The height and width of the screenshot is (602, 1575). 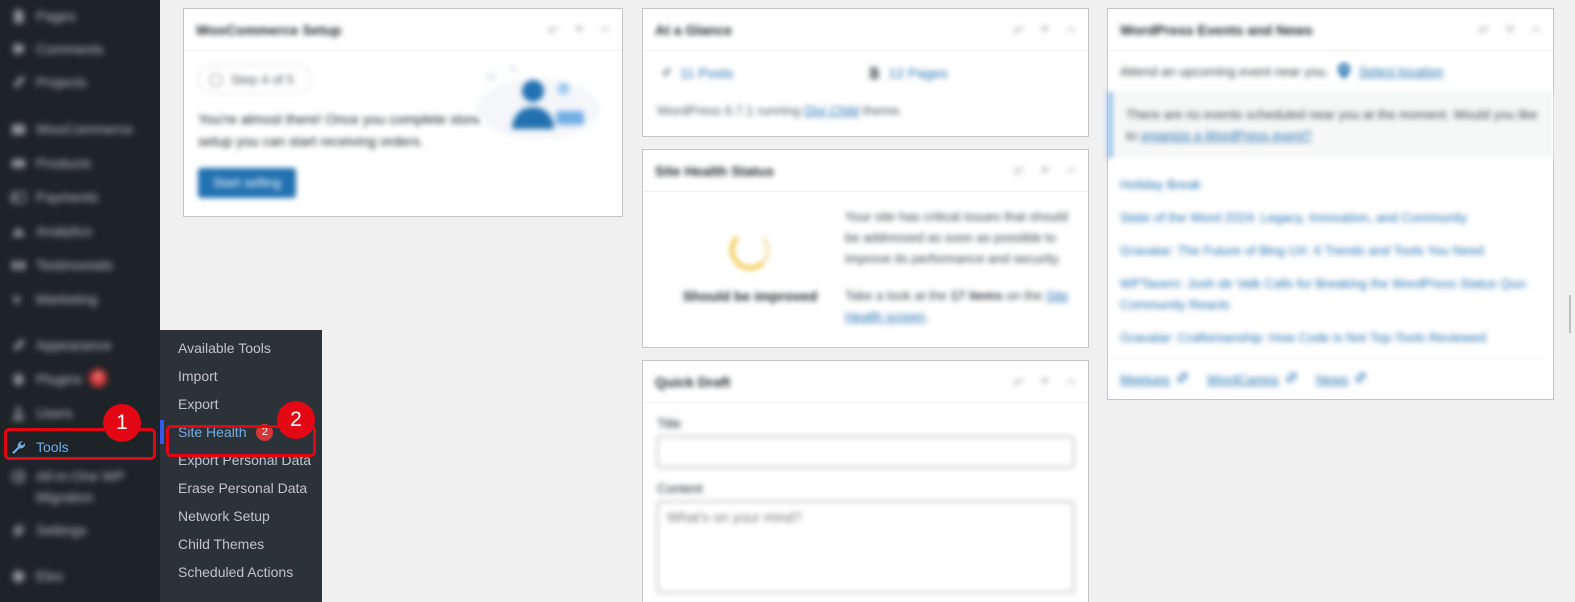 I want to click on organize-event-link: organize a WordPress event?, so click(x=1225, y=135).